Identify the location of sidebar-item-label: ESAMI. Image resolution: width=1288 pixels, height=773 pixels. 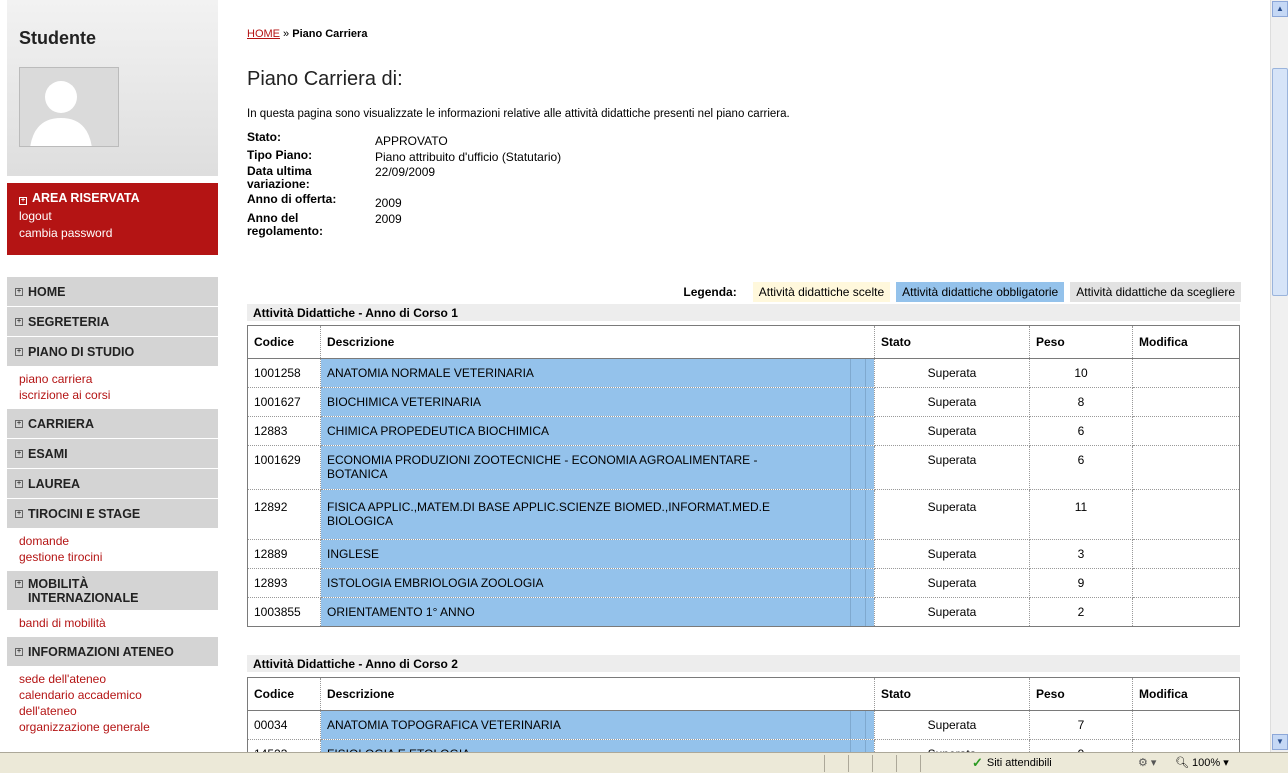
(48, 453).